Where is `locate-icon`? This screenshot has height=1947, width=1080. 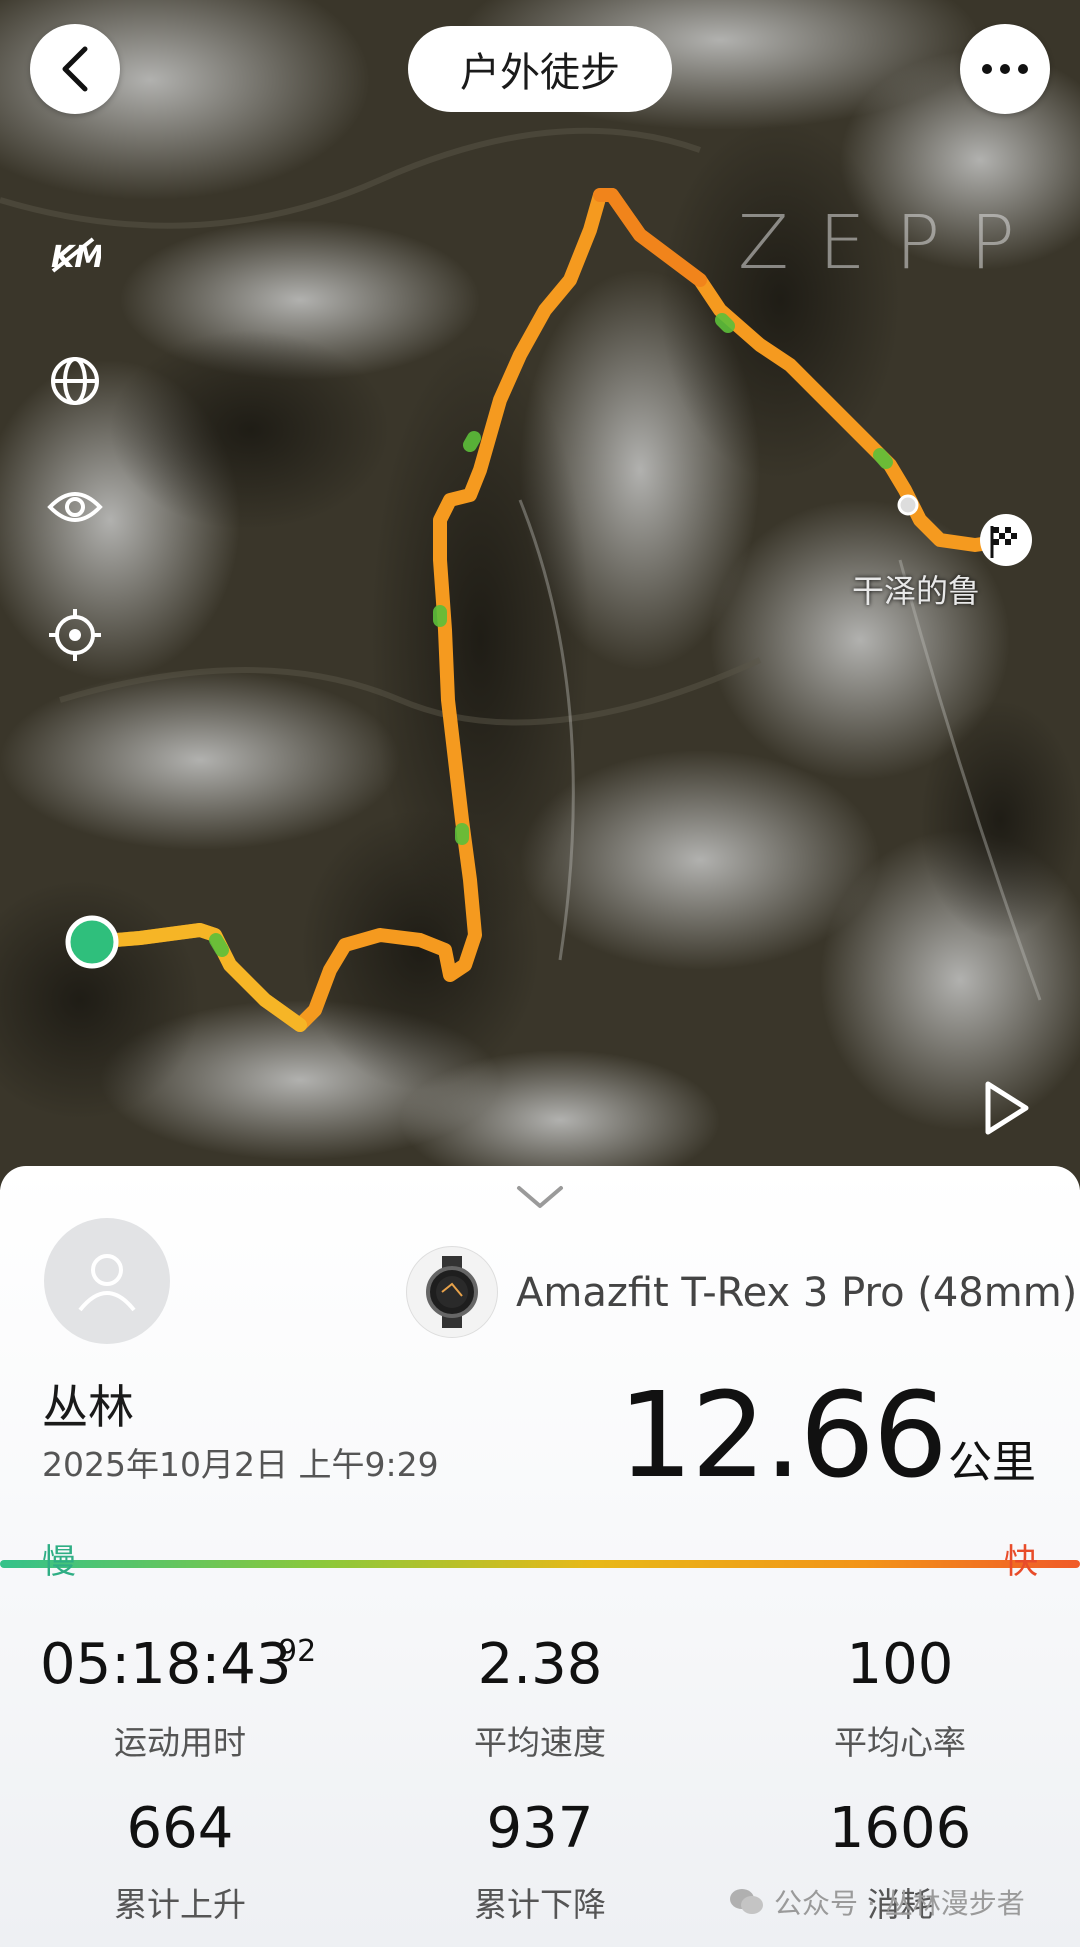
locate-icon is located at coordinates (75, 635).